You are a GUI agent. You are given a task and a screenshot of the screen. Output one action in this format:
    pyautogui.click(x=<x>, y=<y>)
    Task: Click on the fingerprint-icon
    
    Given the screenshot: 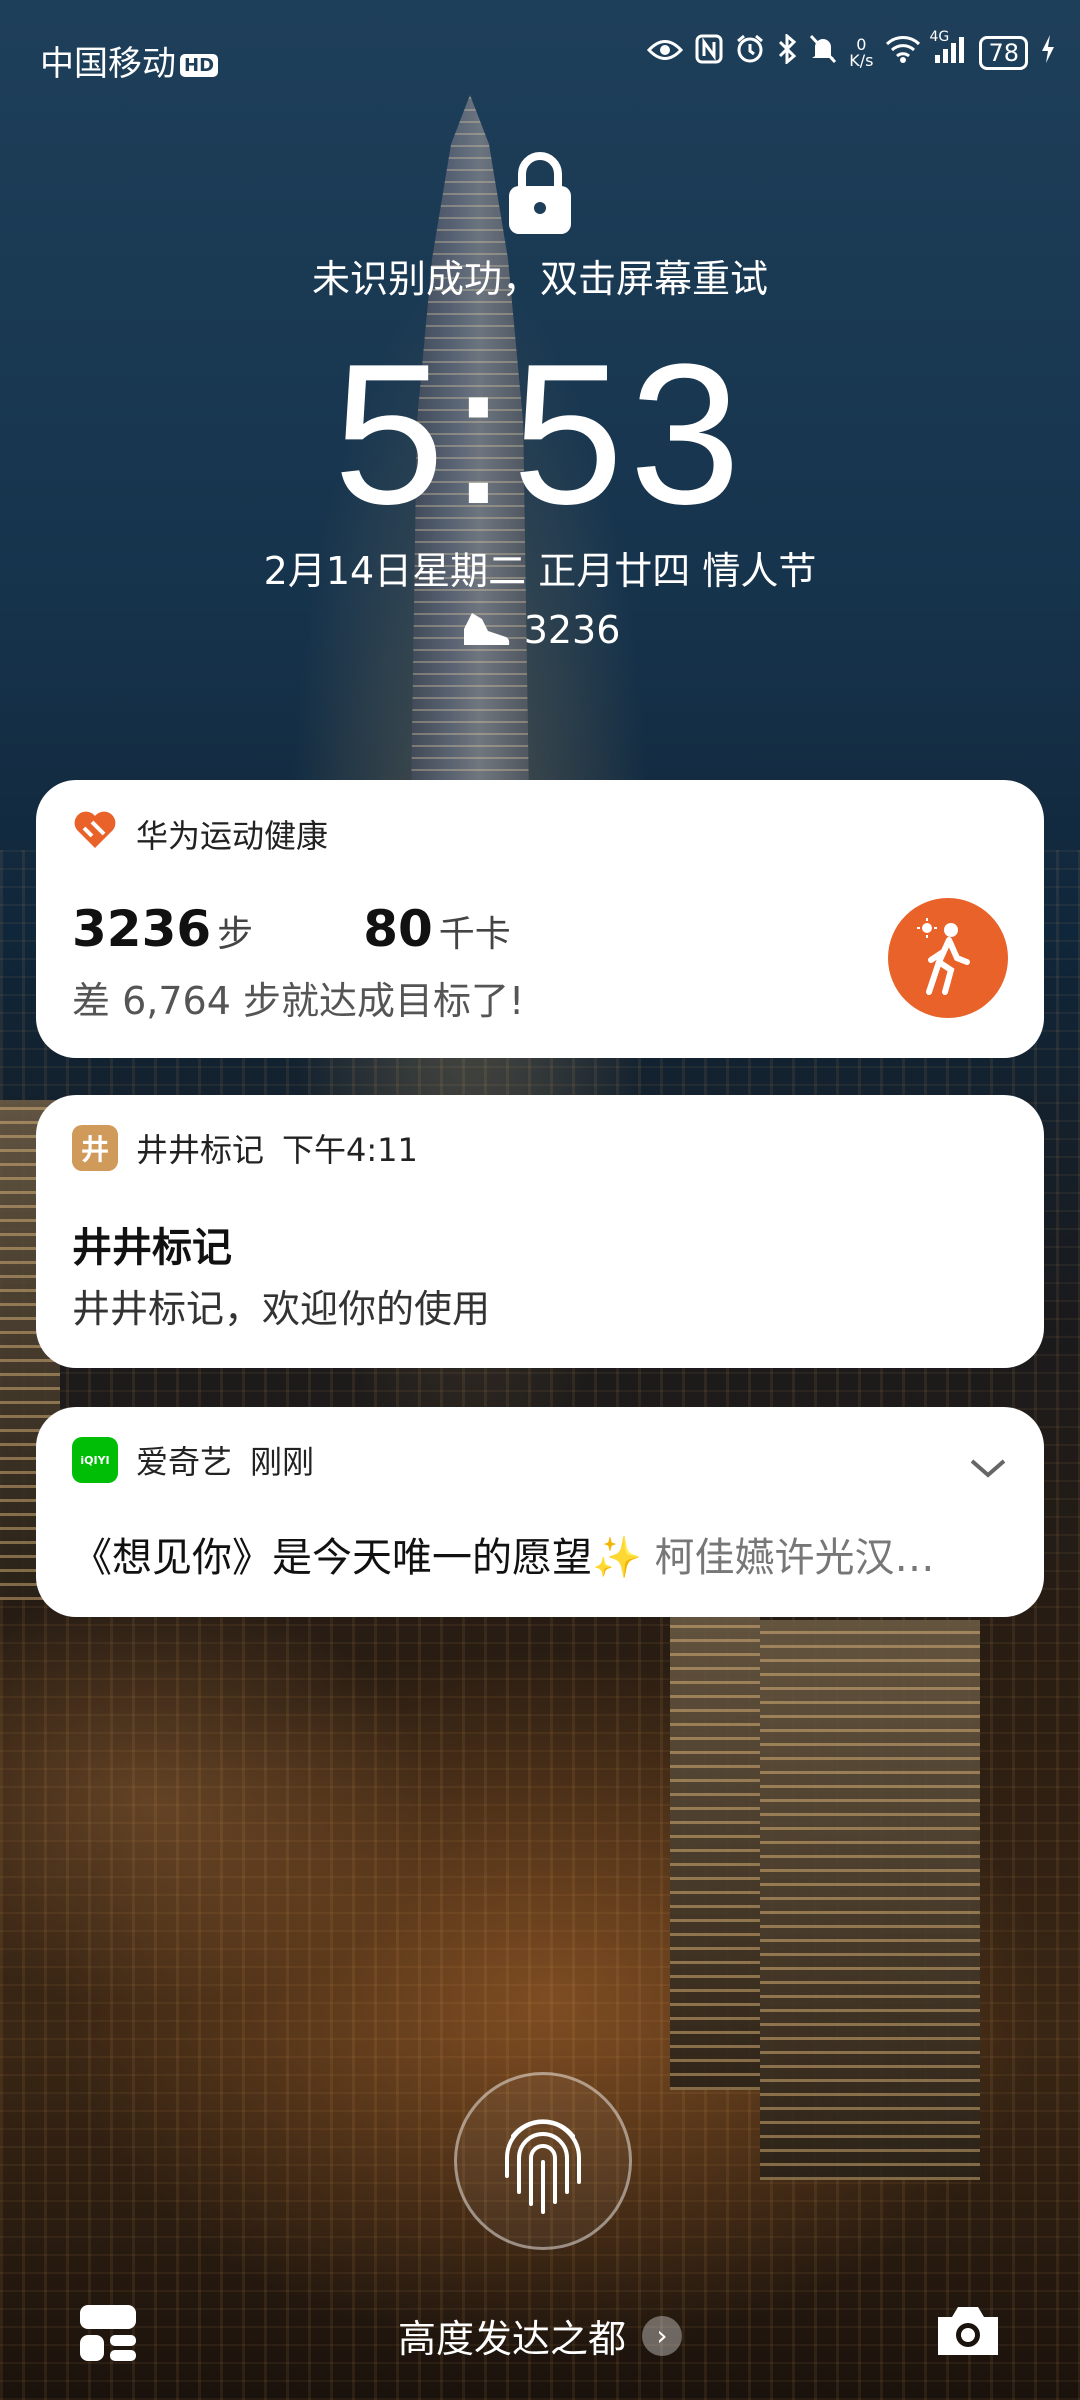 What is the action you would take?
    pyautogui.click(x=543, y=2166)
    